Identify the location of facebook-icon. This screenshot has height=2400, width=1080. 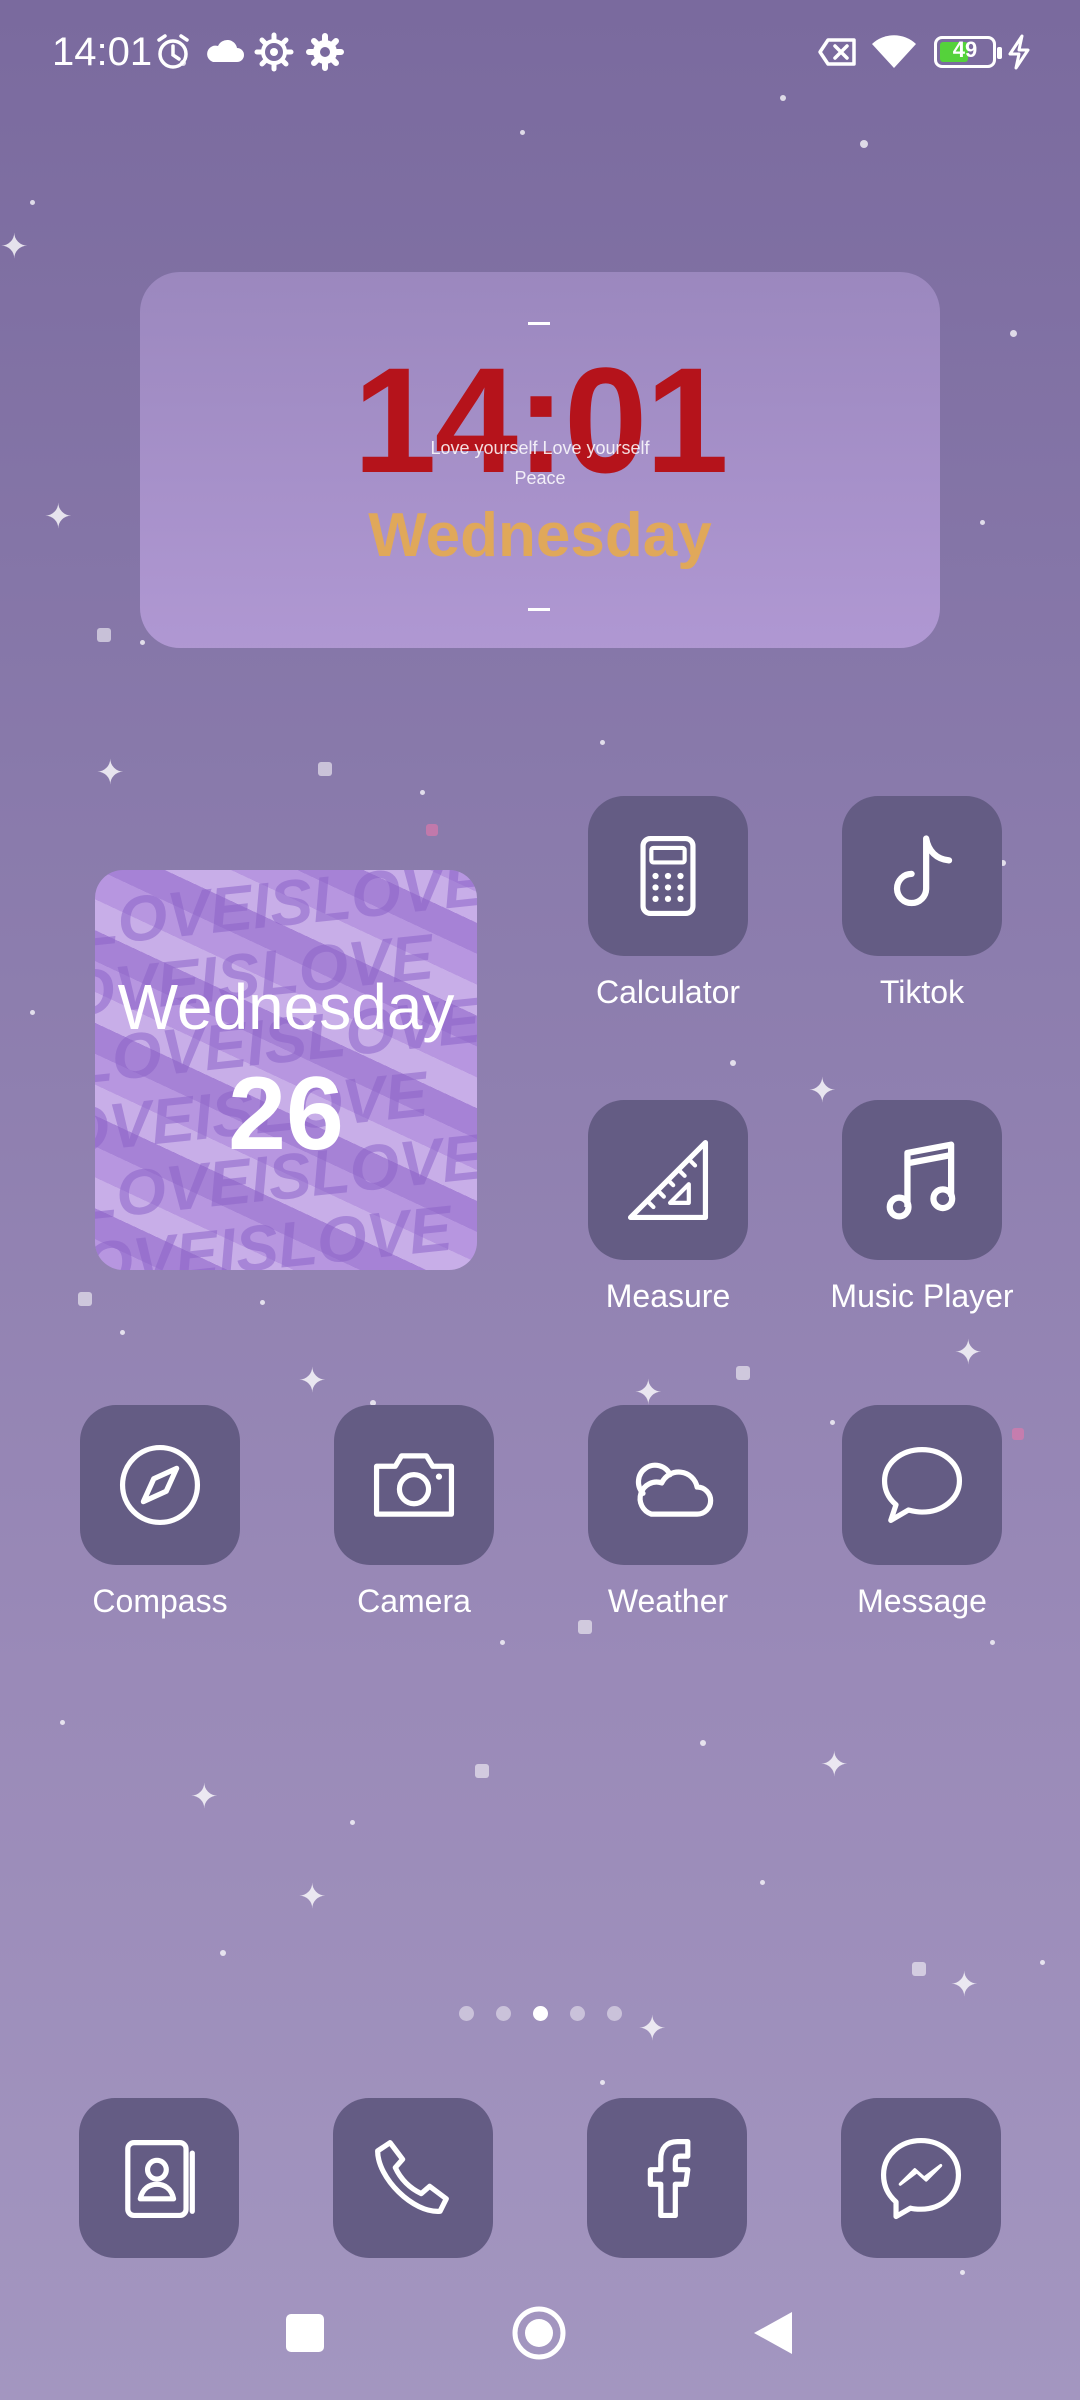
(669, 2179).